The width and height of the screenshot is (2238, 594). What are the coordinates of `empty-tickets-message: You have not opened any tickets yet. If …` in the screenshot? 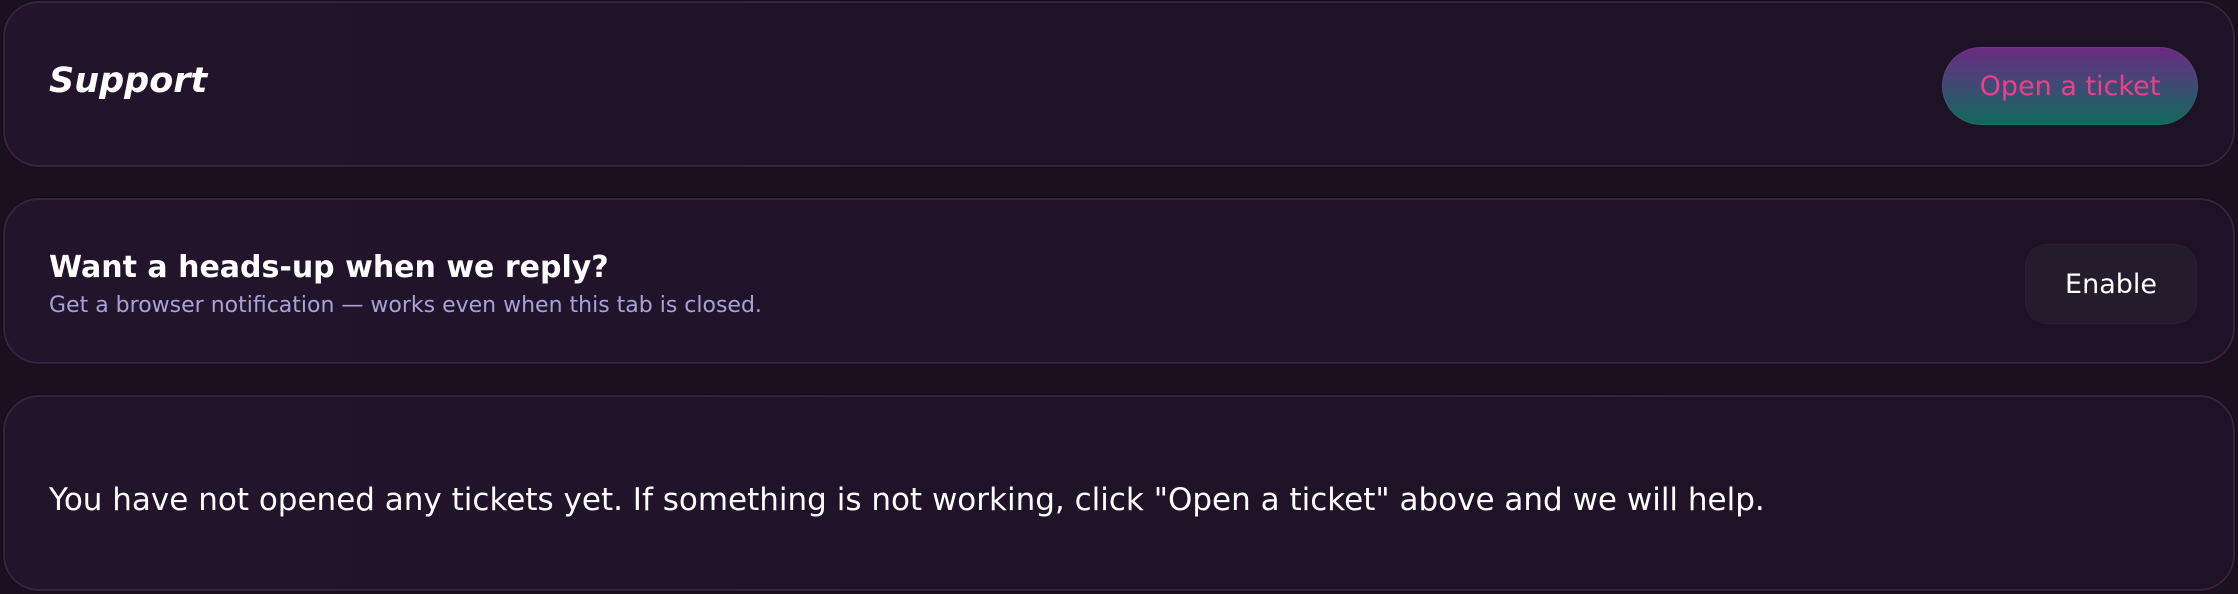 It's located at (907, 500).